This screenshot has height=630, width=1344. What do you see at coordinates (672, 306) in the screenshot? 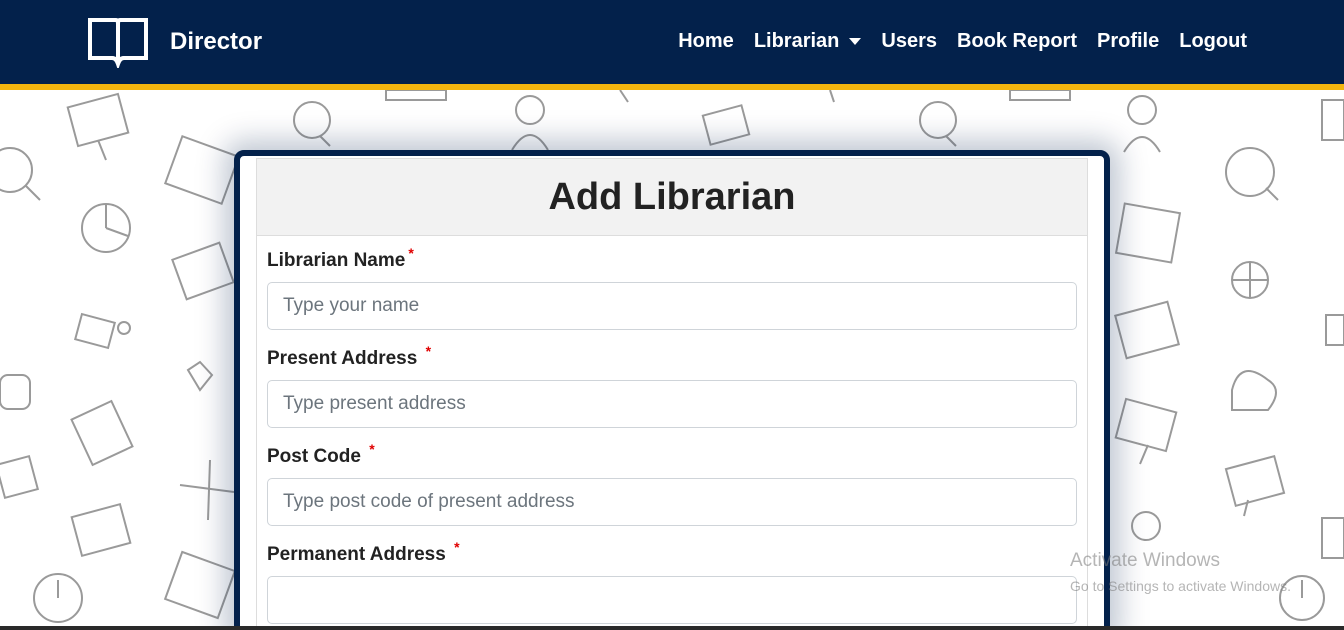
I see `librarian-name-input` at bounding box center [672, 306].